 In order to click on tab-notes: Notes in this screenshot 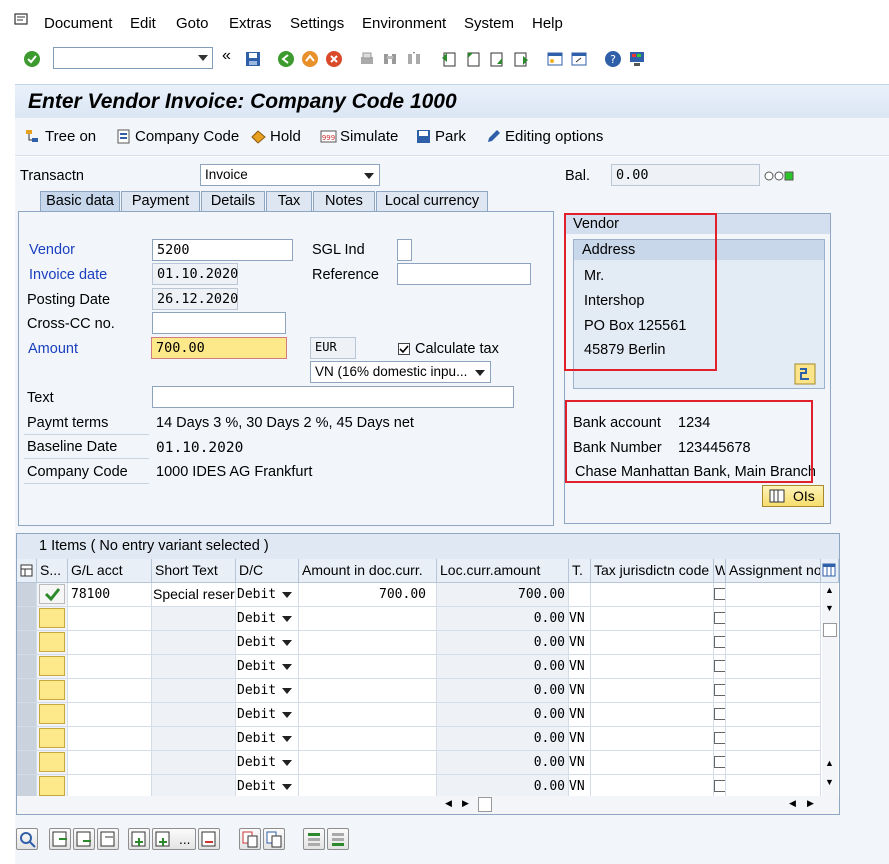, I will do `click(344, 201)`.